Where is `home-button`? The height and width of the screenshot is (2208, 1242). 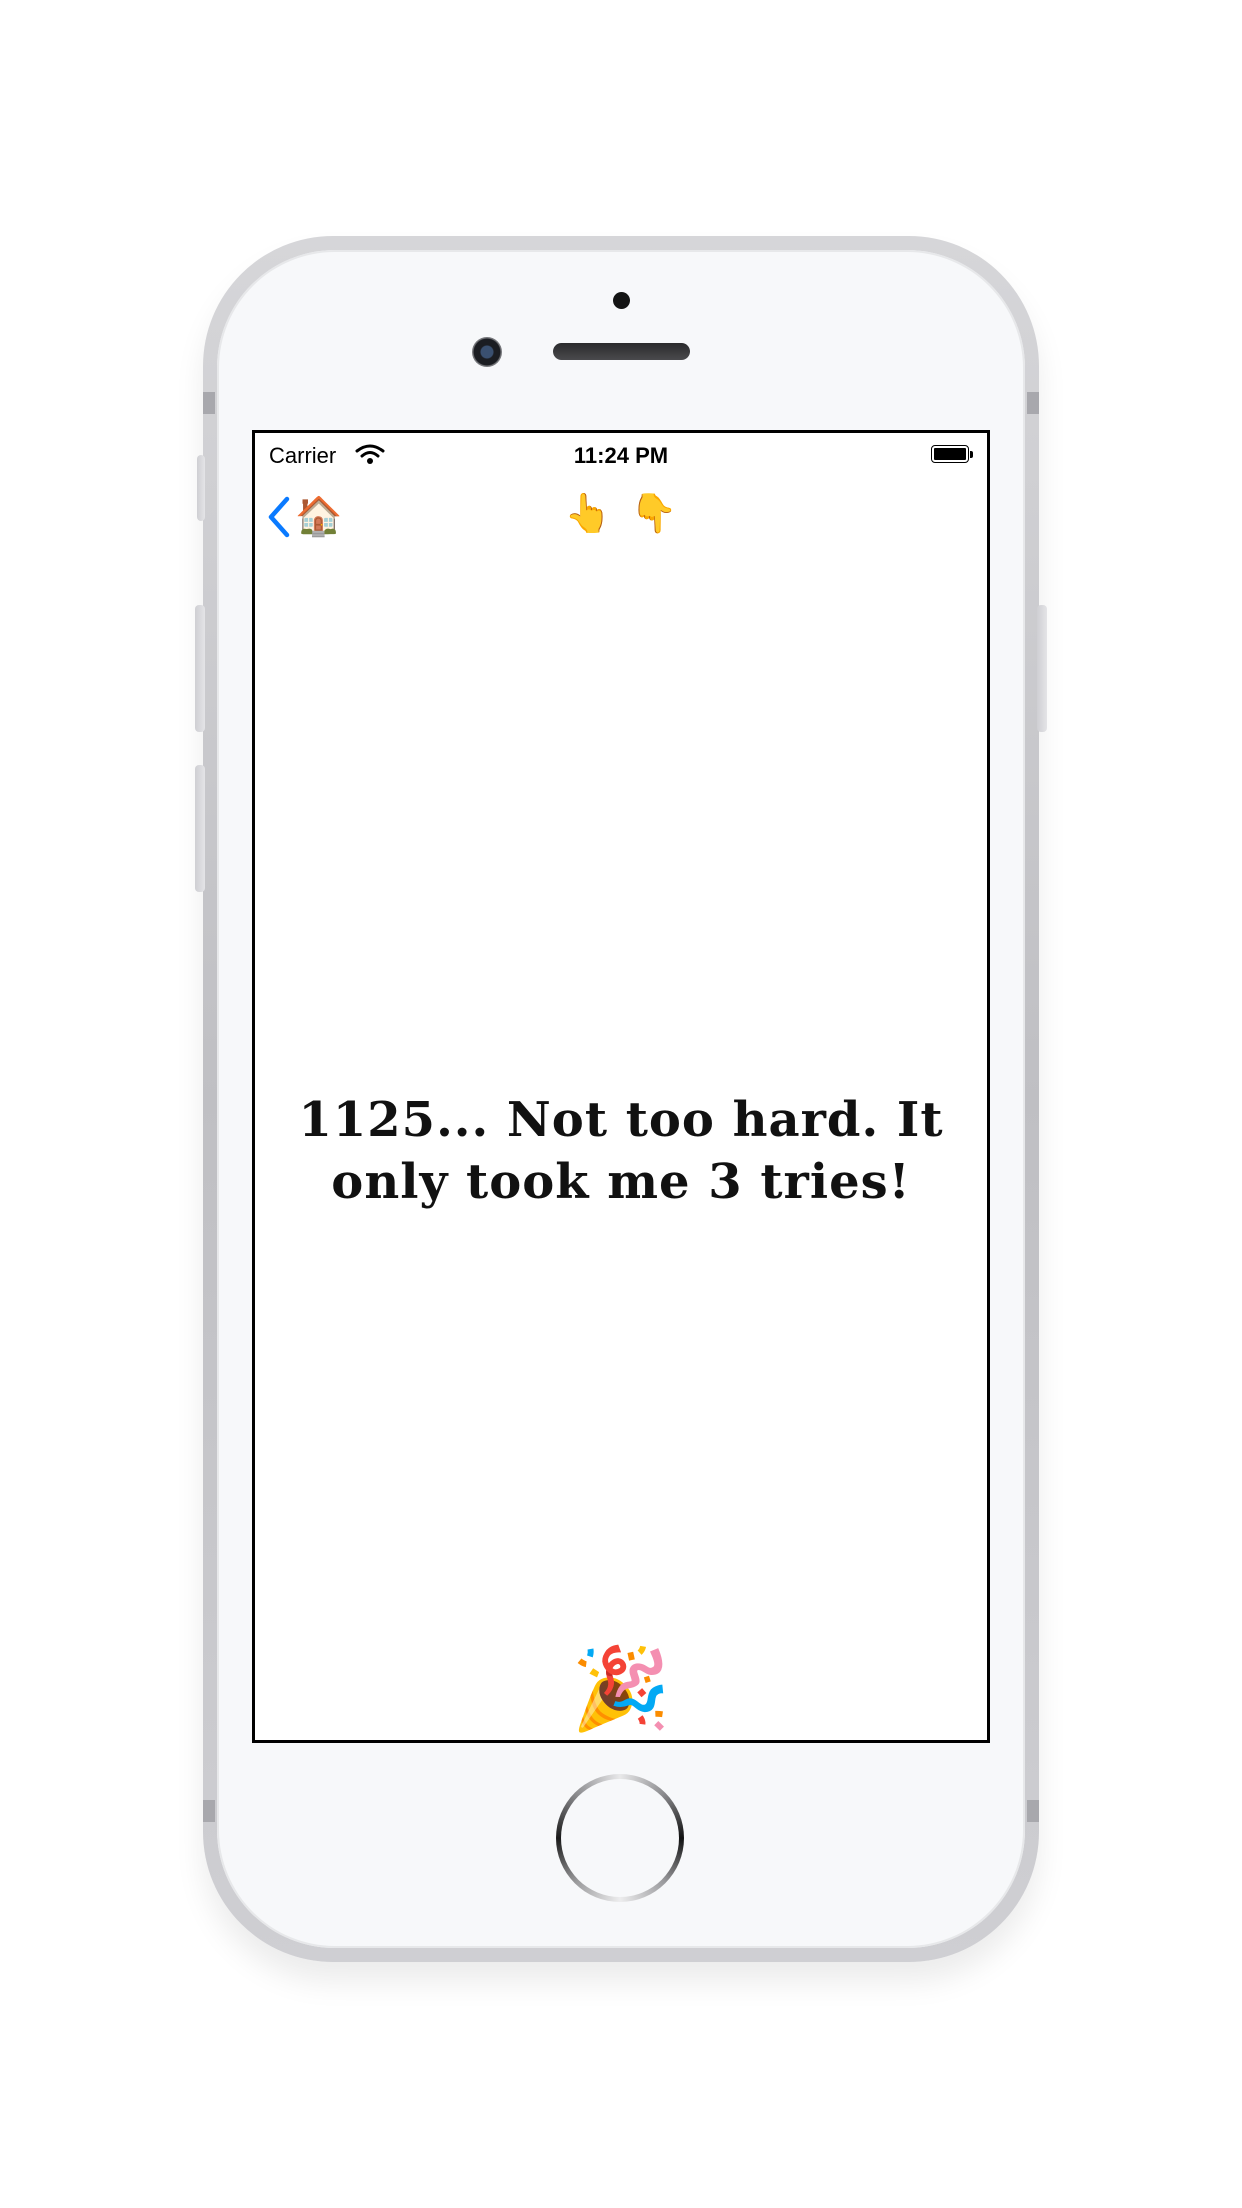 home-button is located at coordinates (620, 1838).